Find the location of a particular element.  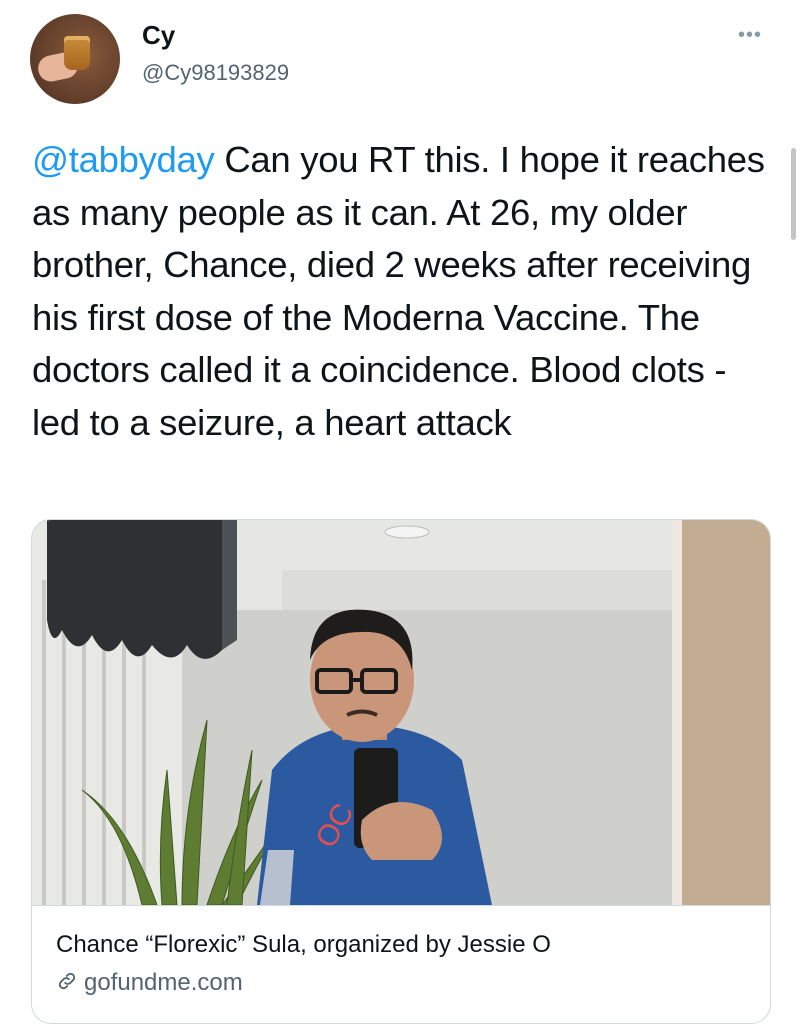

avatar-cup is located at coordinates (77, 53).